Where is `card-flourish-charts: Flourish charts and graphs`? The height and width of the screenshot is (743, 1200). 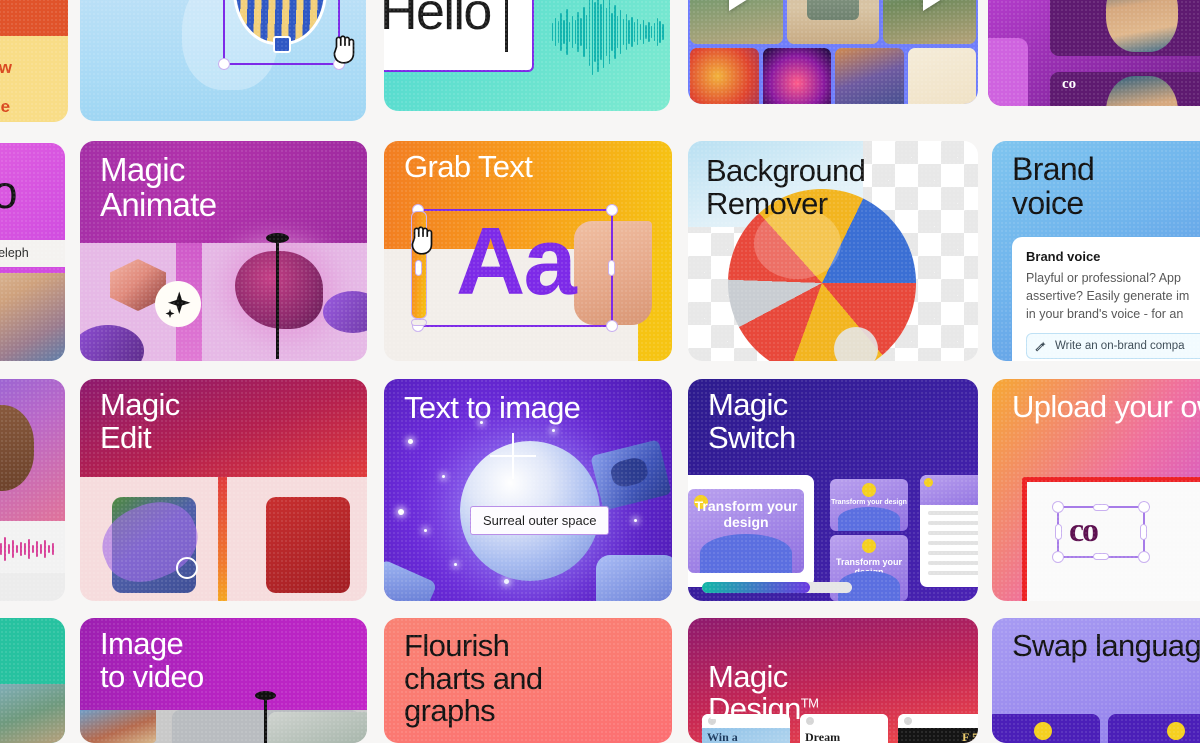
card-flourish-charts: Flourish charts and graphs is located at coordinates (528, 680).